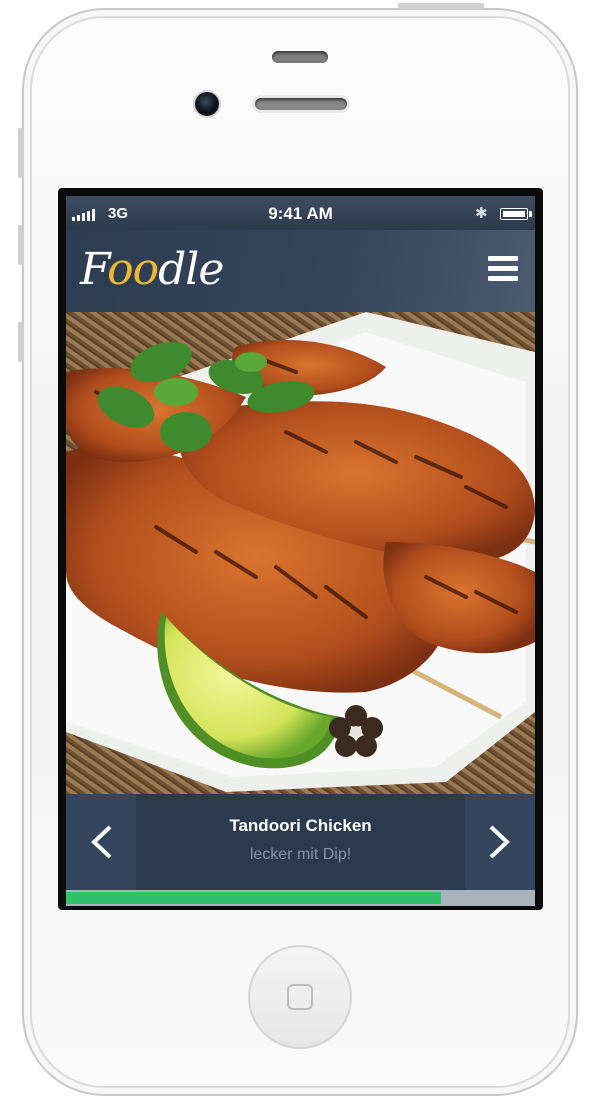 The height and width of the screenshot is (1103, 600). Describe the element at coordinates (300, 842) in the screenshot. I see `slide-caption: Tandoori Chicken lecker mit Dip!` at that location.